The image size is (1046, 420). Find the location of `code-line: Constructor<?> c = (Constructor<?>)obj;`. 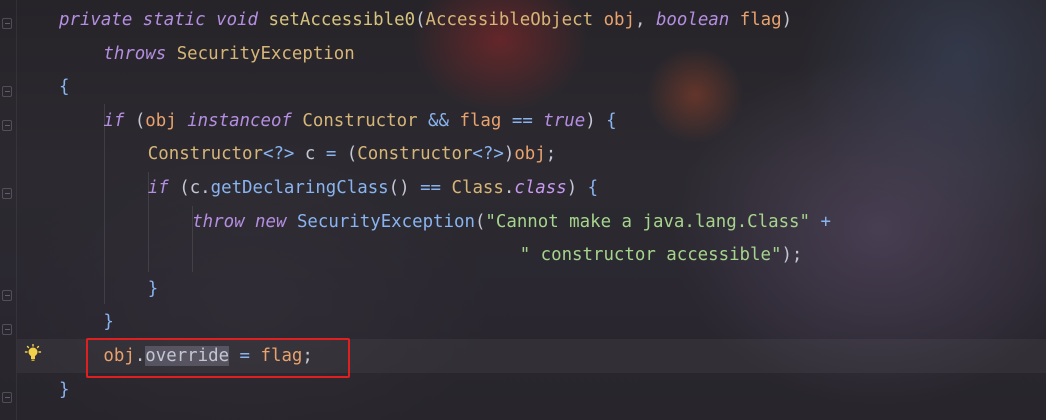

code-line: Constructor<?> c = (Constructor<?>)obj; is located at coordinates (352, 154).